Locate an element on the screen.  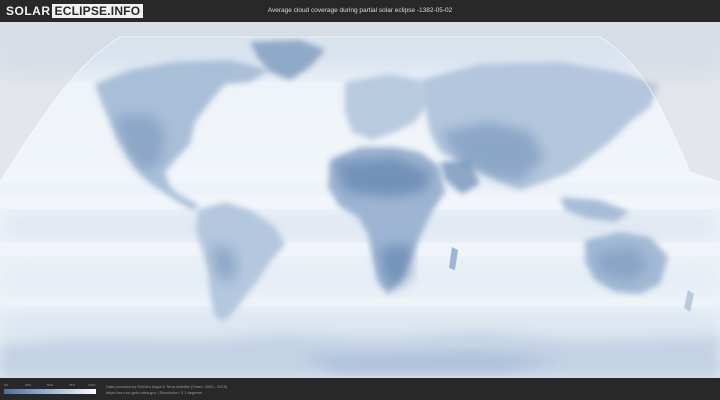
legend-tick-0: 0% is located at coordinates (6, 385).